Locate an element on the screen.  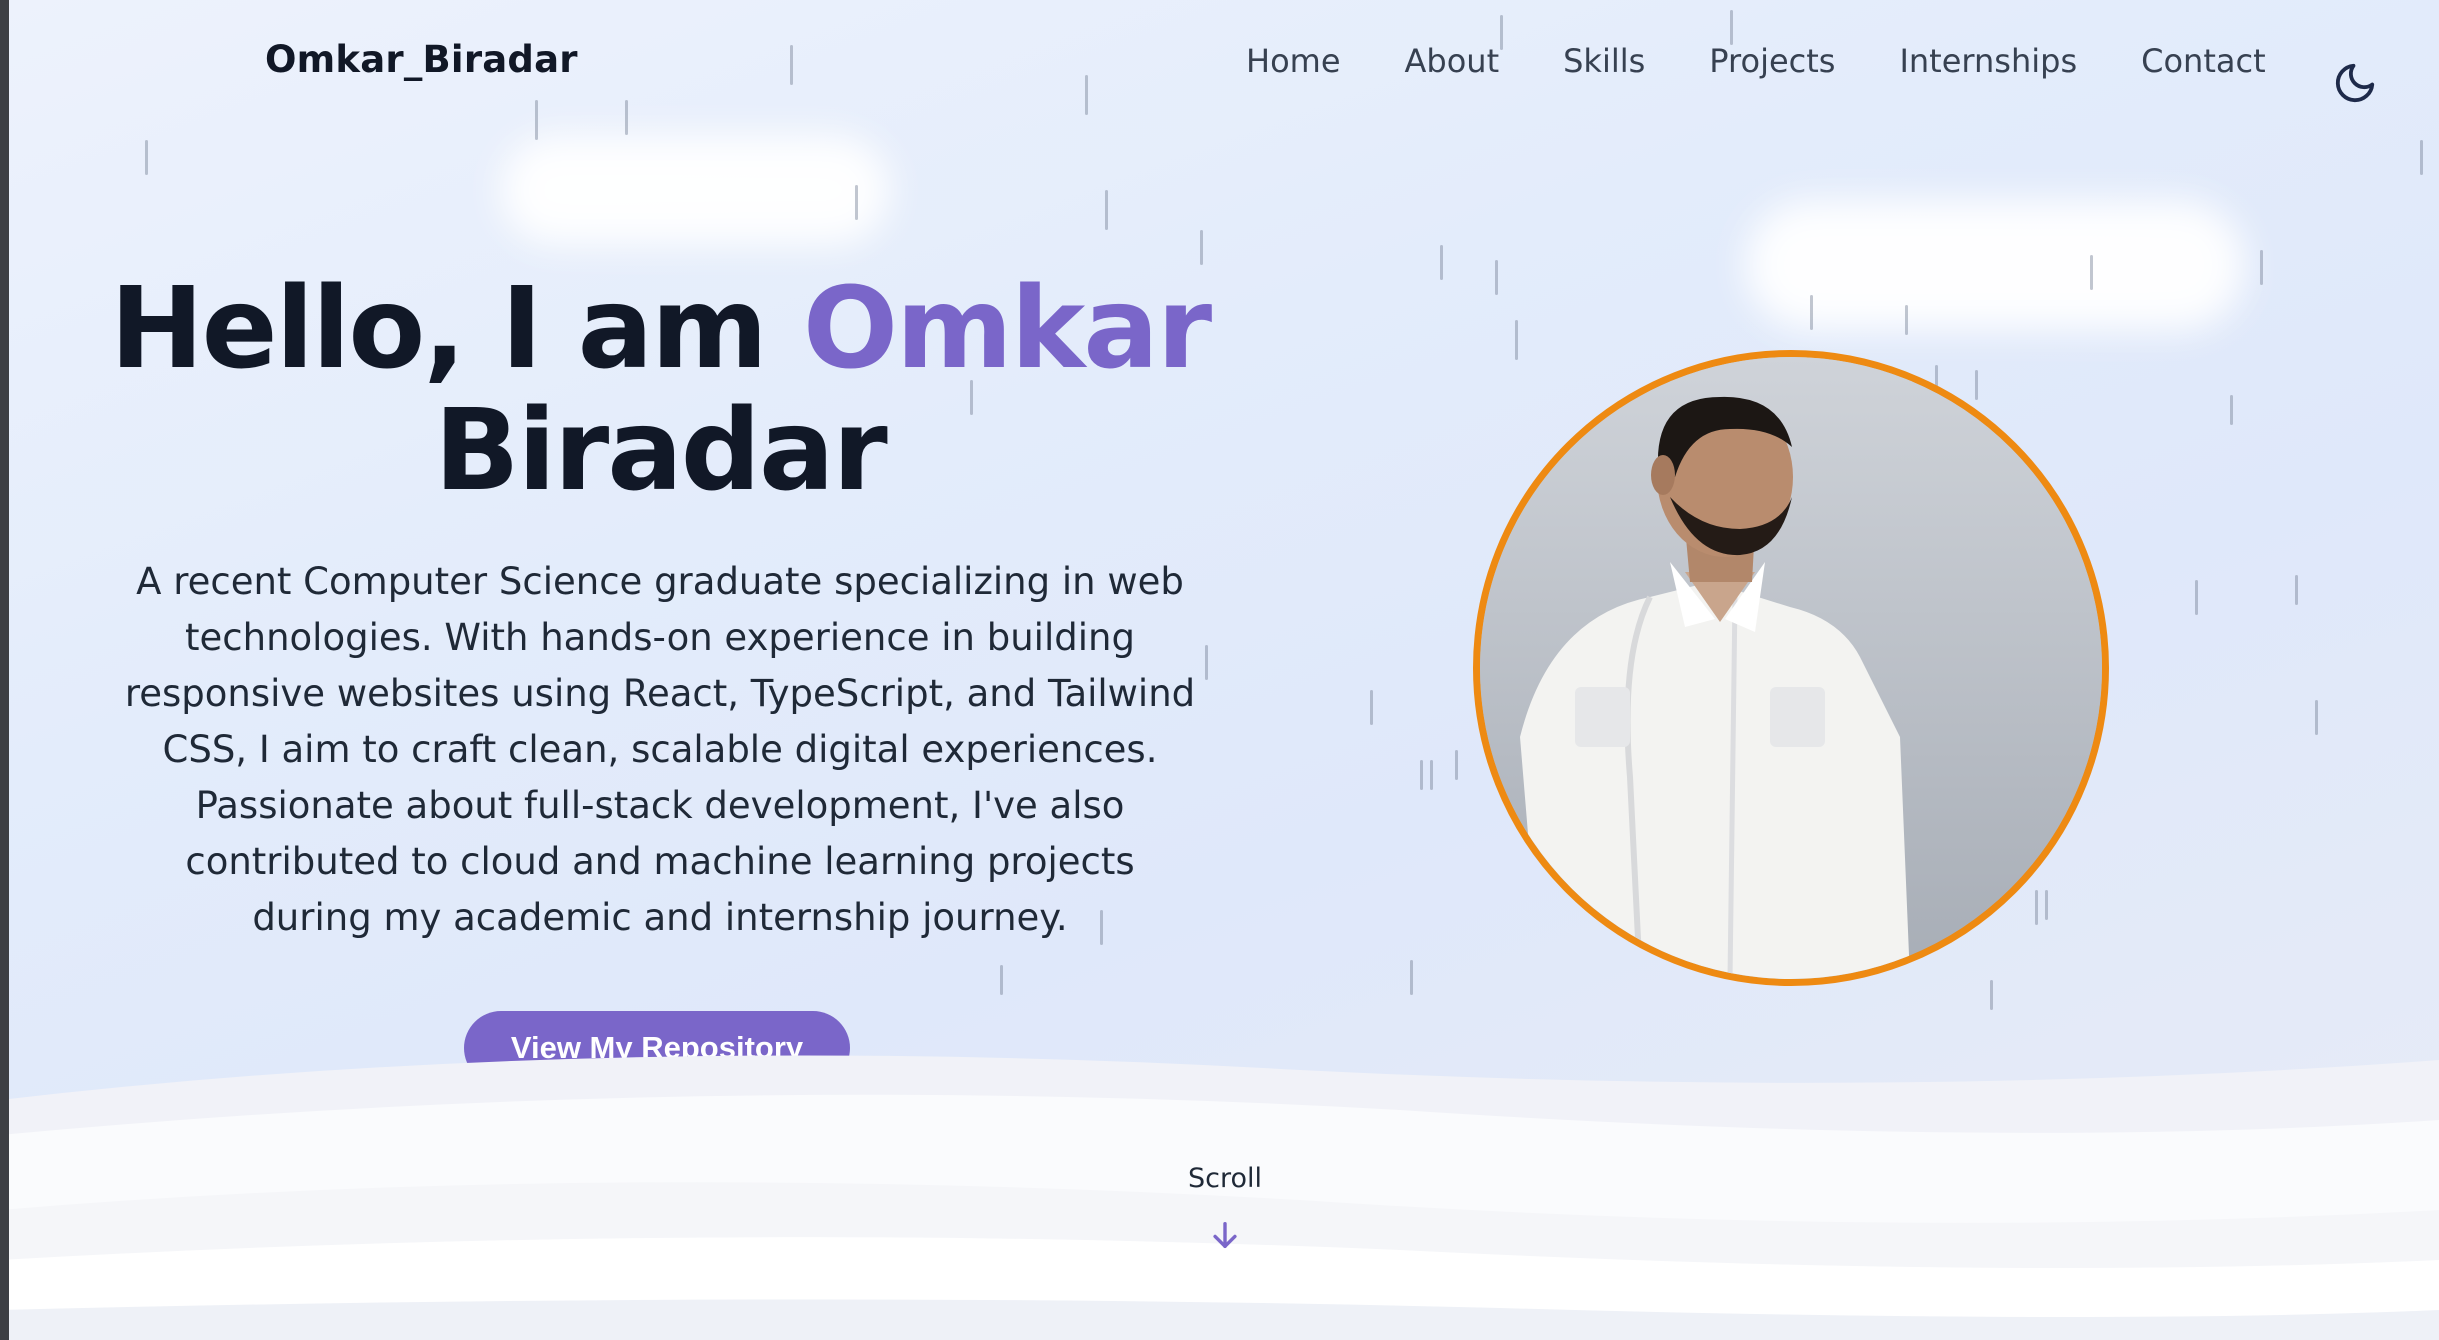
nav-about: About is located at coordinates (1452, 61).